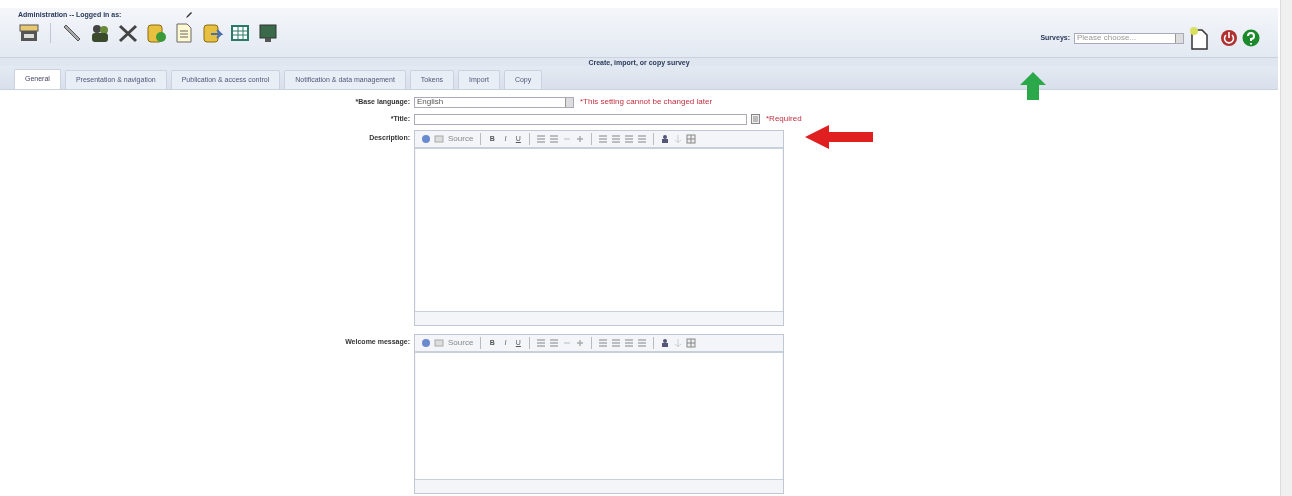 The width and height of the screenshot is (1292, 496). I want to click on export-icon, so click(212, 32).